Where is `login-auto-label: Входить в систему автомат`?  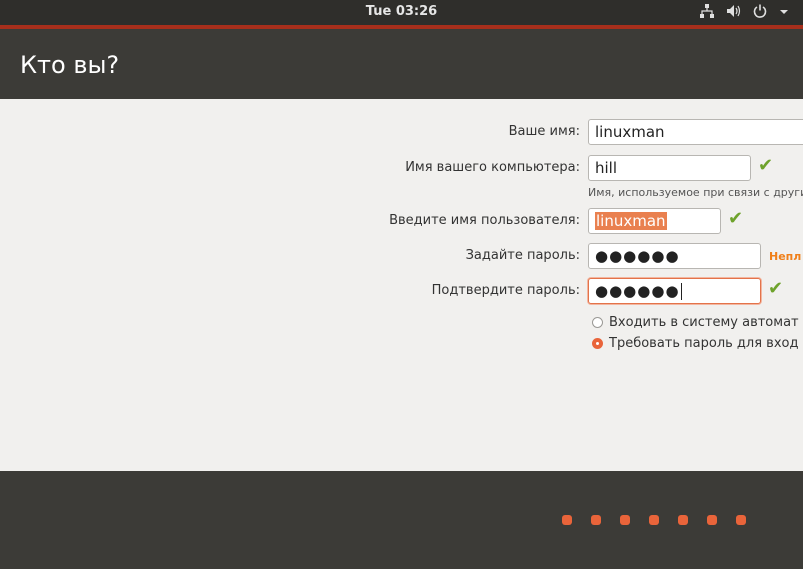
login-auto-label: Входить в систему автомат is located at coordinates (704, 322).